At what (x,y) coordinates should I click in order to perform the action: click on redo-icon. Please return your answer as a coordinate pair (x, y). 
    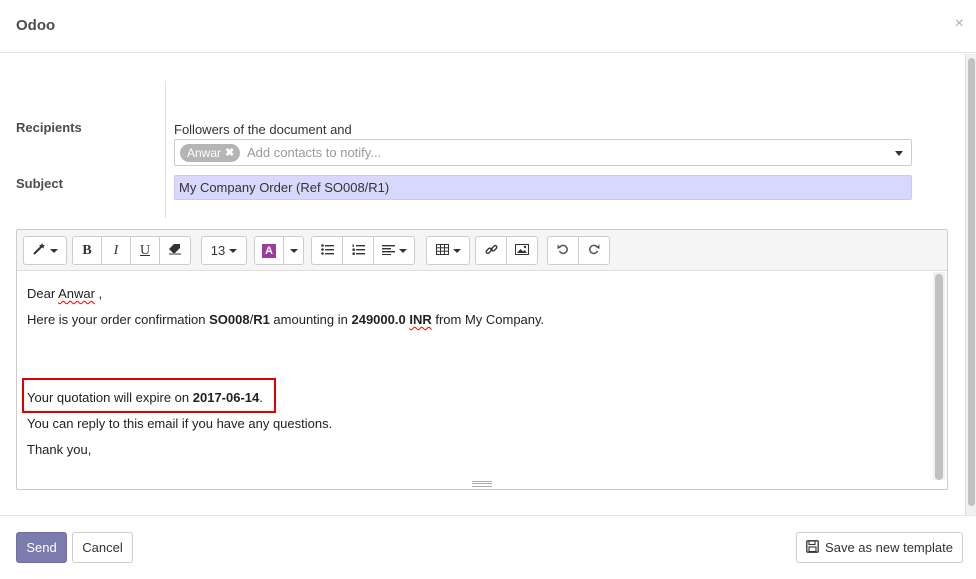
    Looking at the image, I should click on (594, 250).